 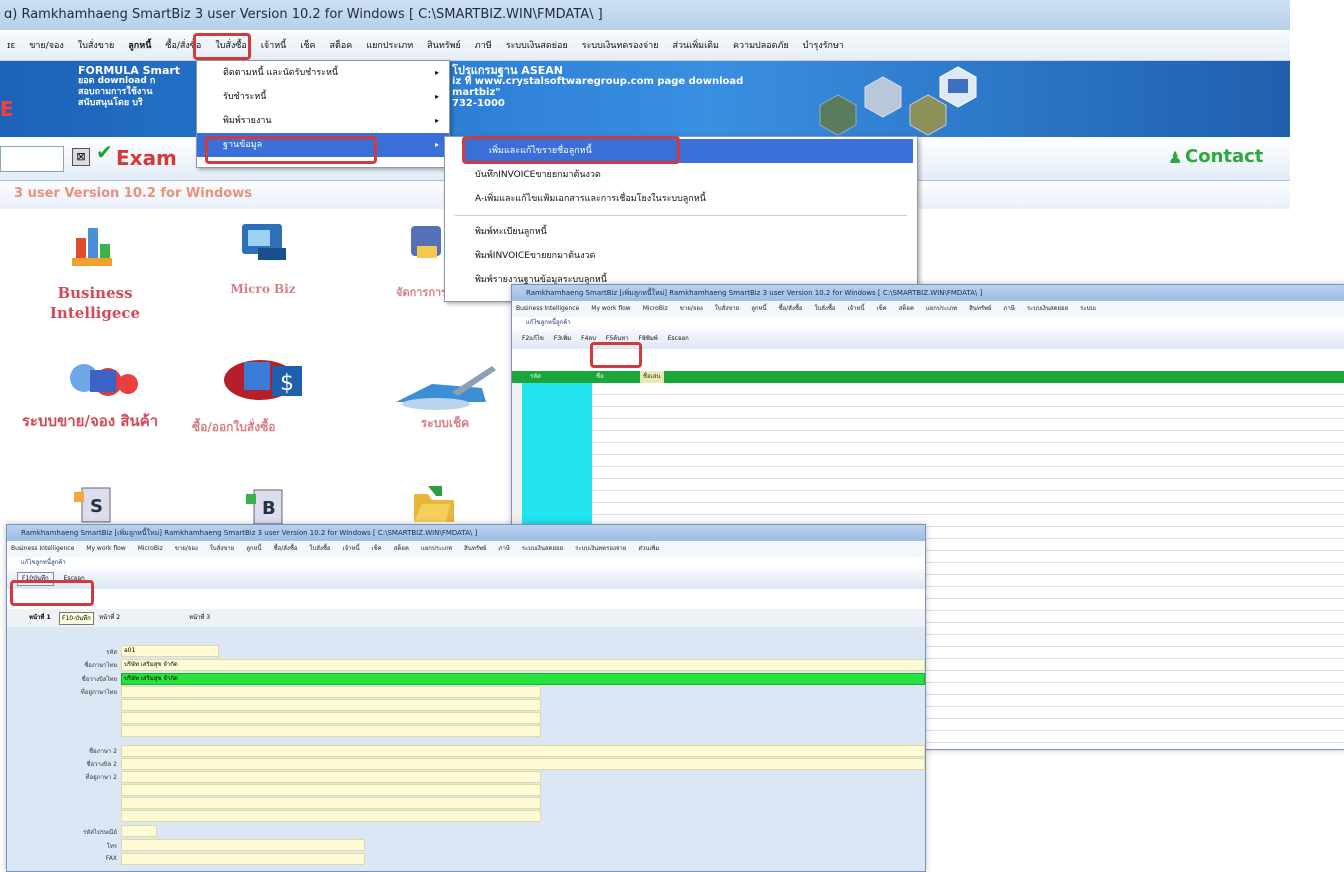 What do you see at coordinates (40, 618) in the screenshot?
I see `tab-page-1: หน้าที่ 1` at bounding box center [40, 618].